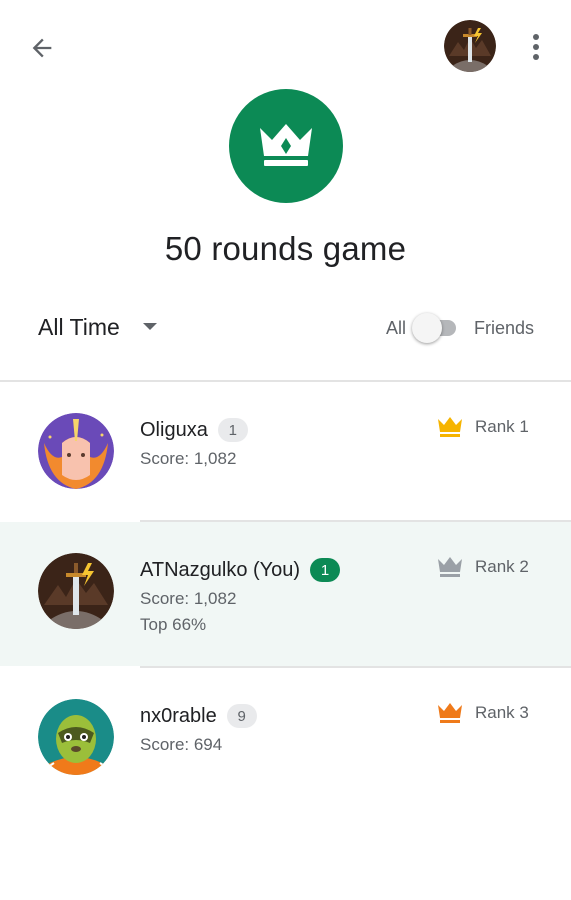 This screenshot has width=571, height=900. Describe the element at coordinates (285, 733) in the screenshot. I see `leaderboard-row: nx0rable 9 Score: 694 Rank 3` at that location.